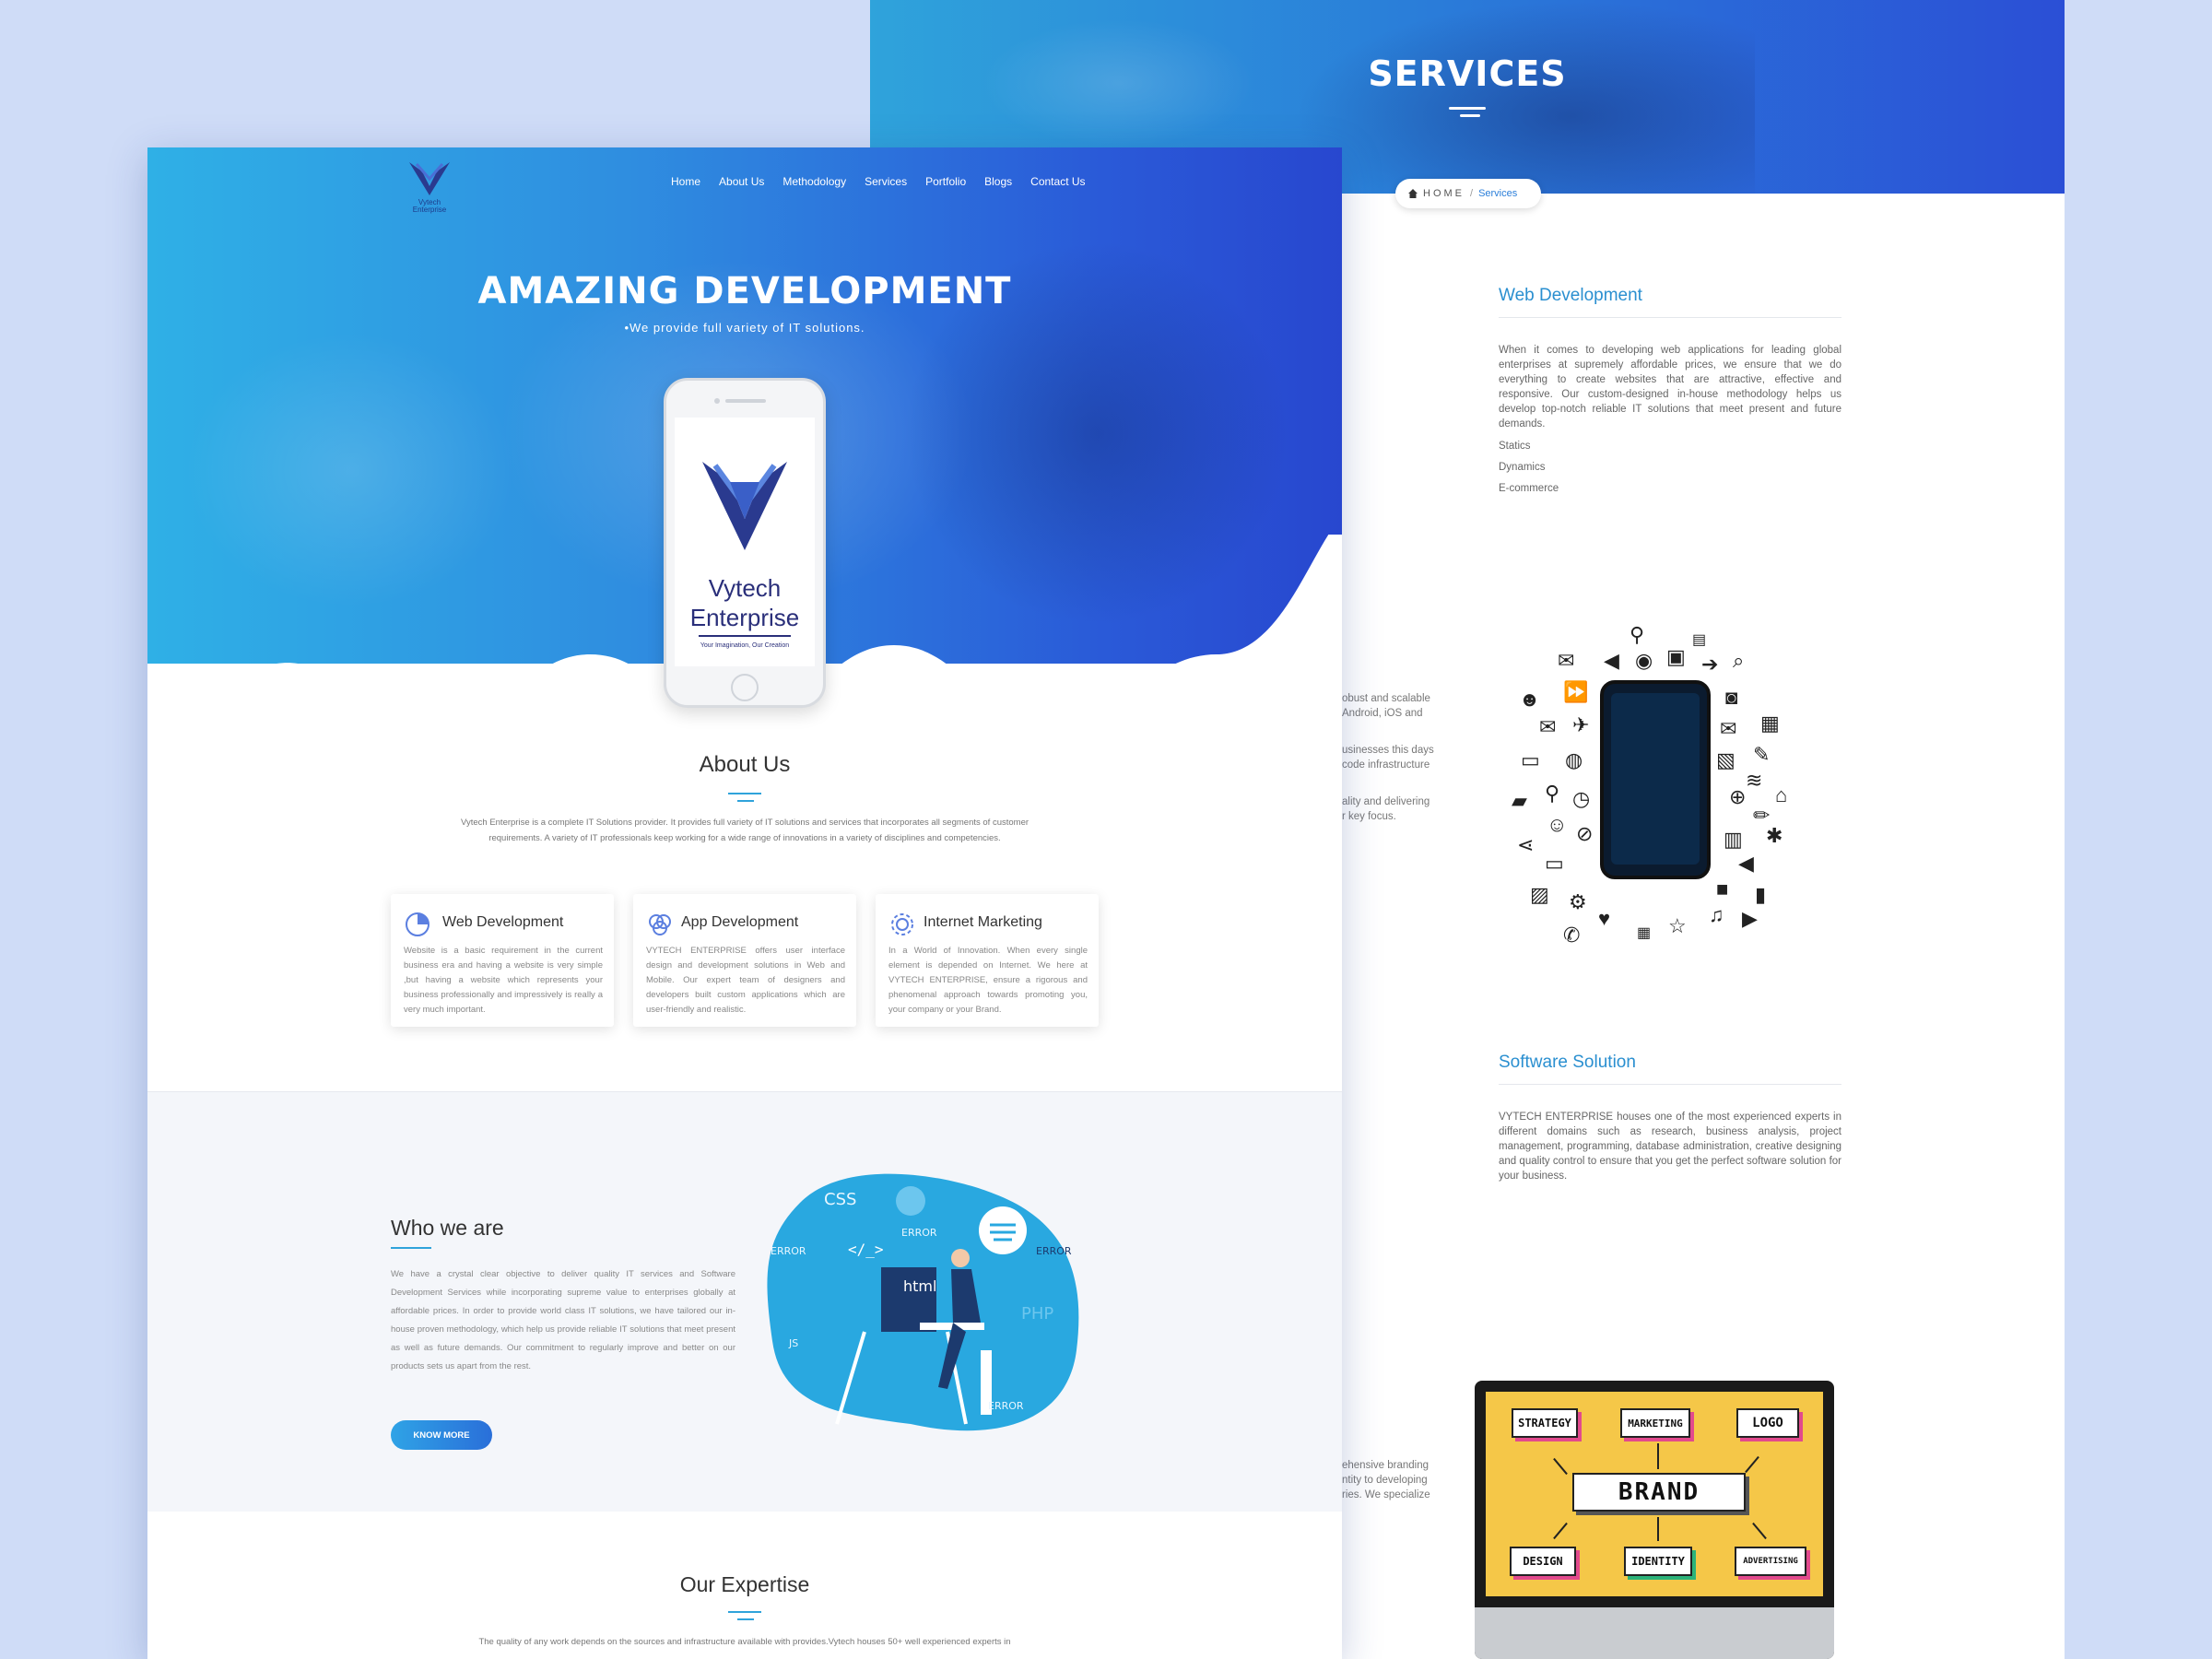  What do you see at coordinates (1057, 181) in the screenshot?
I see `nav-contact-us: Contact Us` at bounding box center [1057, 181].